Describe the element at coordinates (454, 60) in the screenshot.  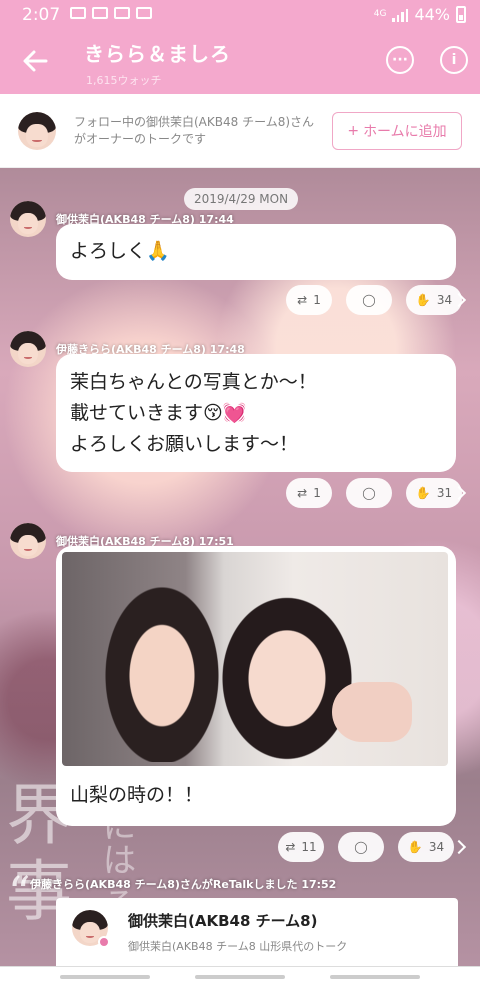
I see `info-icon: i` at that location.